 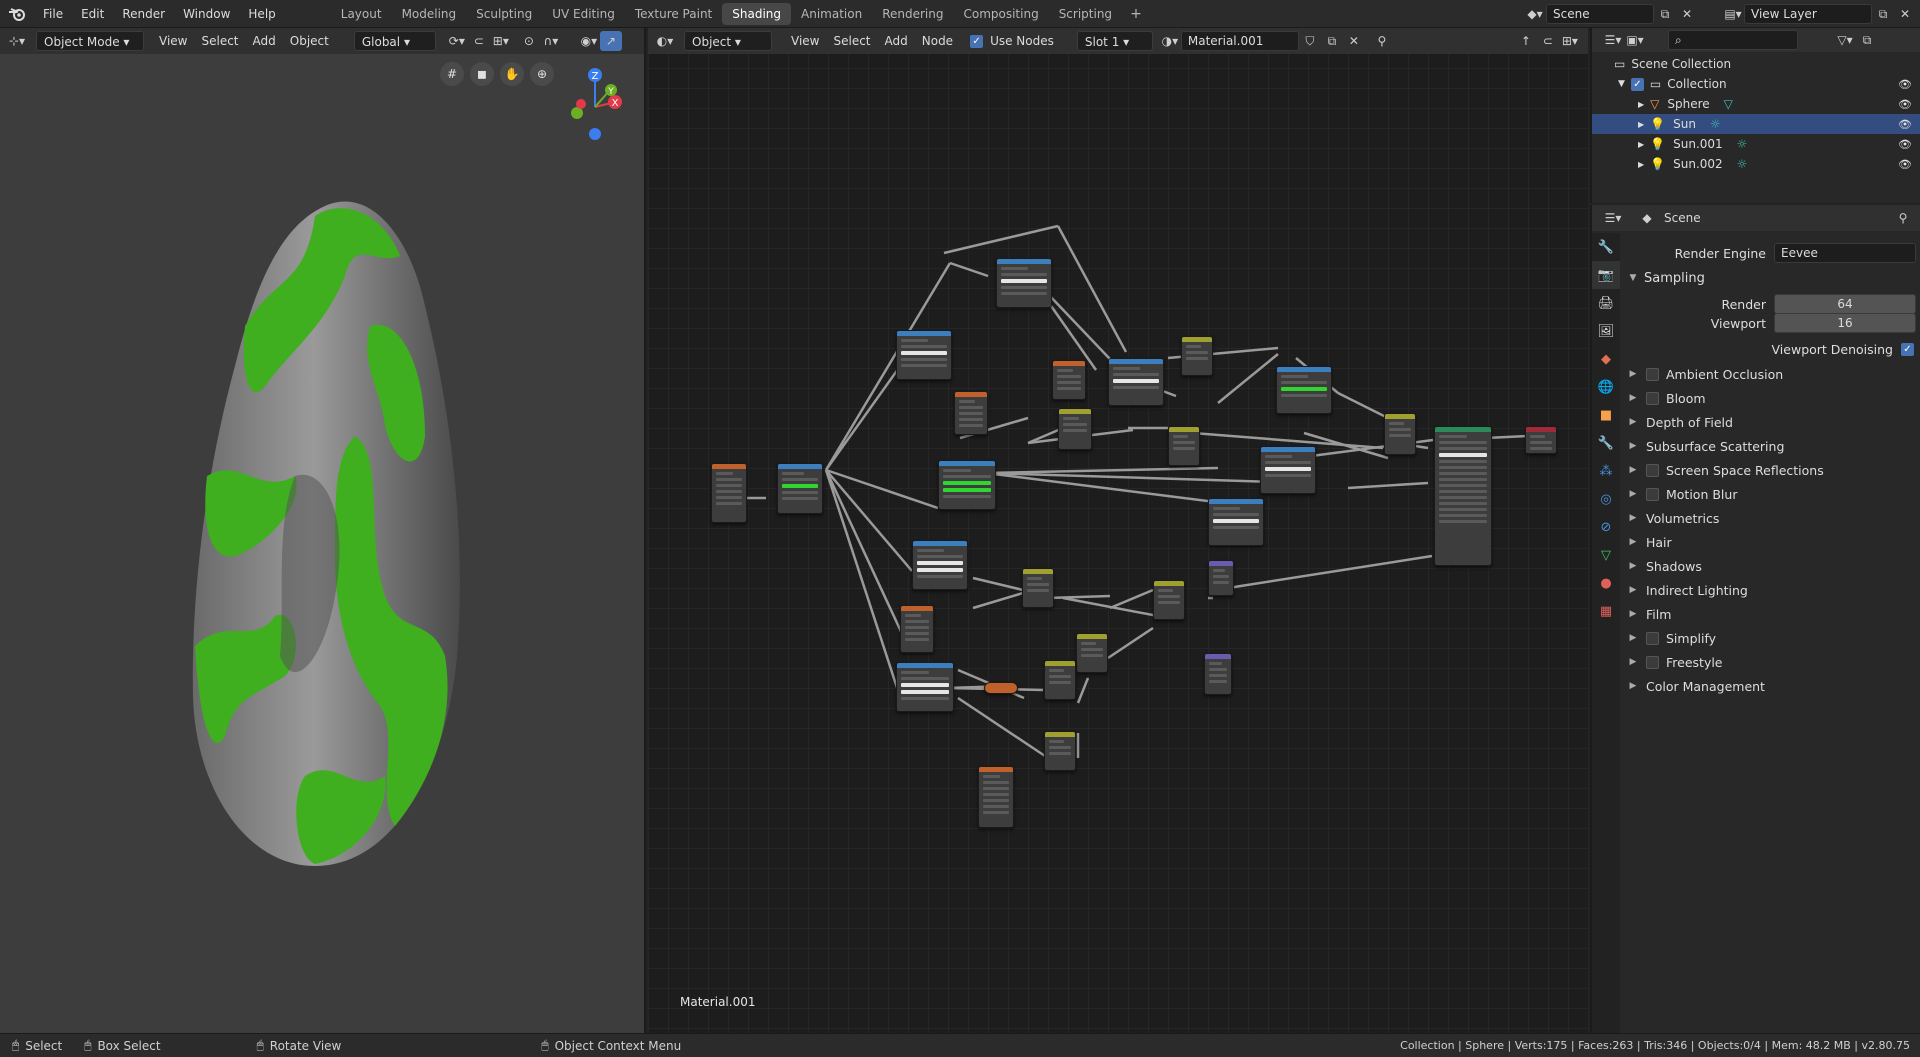 What do you see at coordinates (309, 41) in the screenshot?
I see `viewport-menu-object: Object` at bounding box center [309, 41].